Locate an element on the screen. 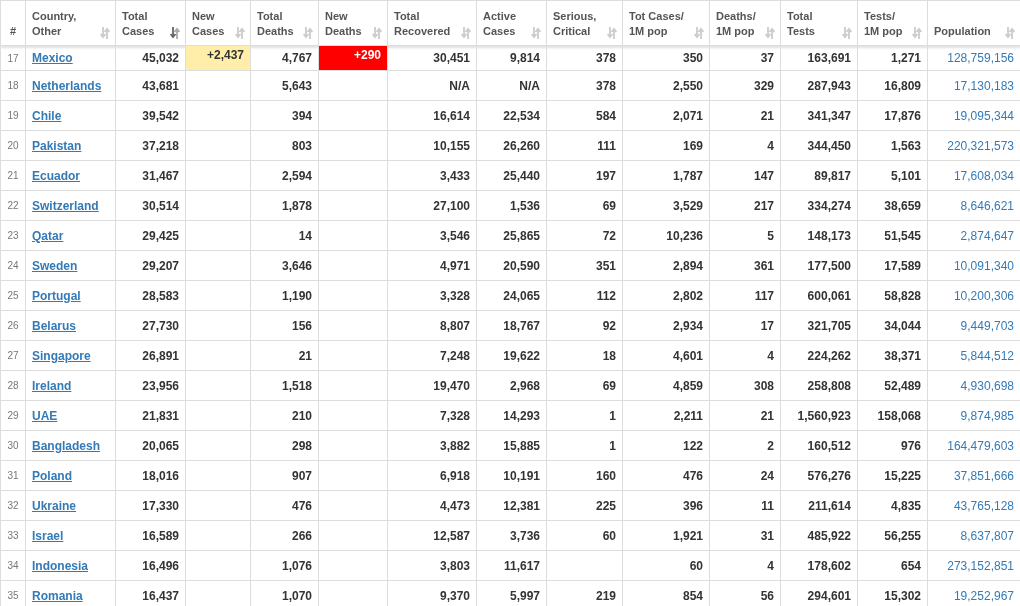 This screenshot has height=606, width=1020. table-cell: 11 is located at coordinates (745, 505).